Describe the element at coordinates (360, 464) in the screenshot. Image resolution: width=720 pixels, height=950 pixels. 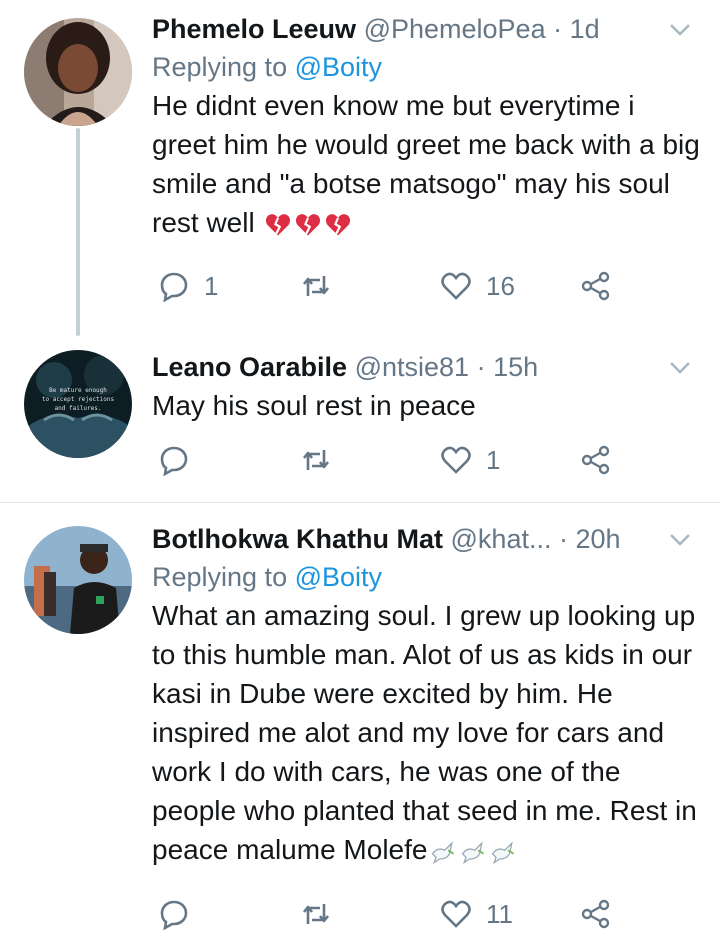
I see `tweet-actions: 1` at that location.